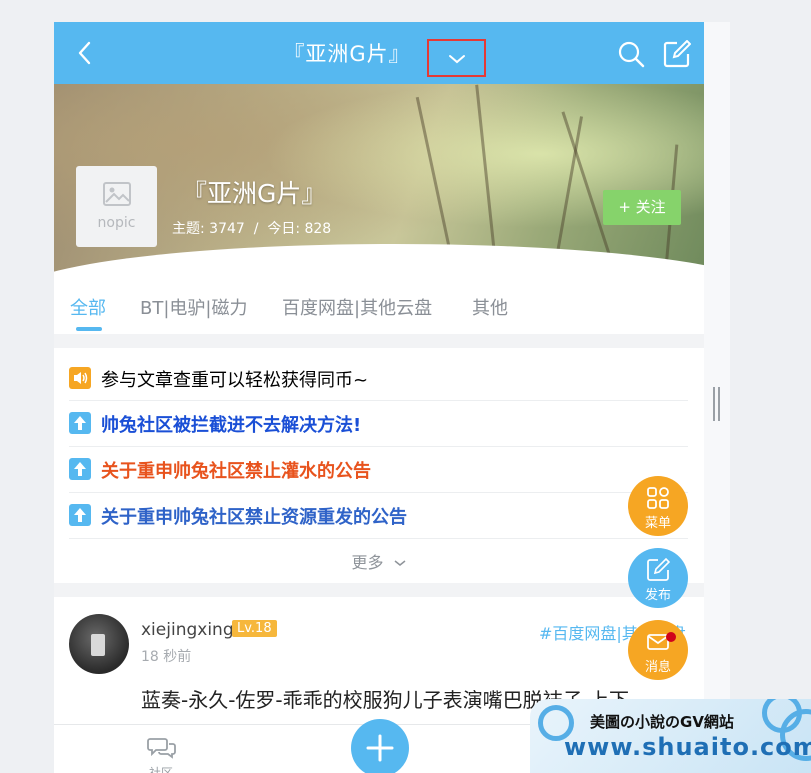 The width and height of the screenshot is (811, 773). I want to click on forum-avatar: nopic, so click(116, 206).